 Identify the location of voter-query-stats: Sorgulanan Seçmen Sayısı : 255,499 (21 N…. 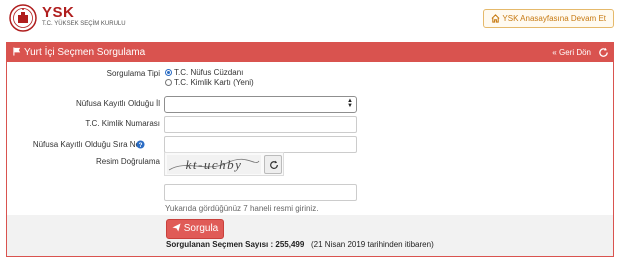
(300, 244).